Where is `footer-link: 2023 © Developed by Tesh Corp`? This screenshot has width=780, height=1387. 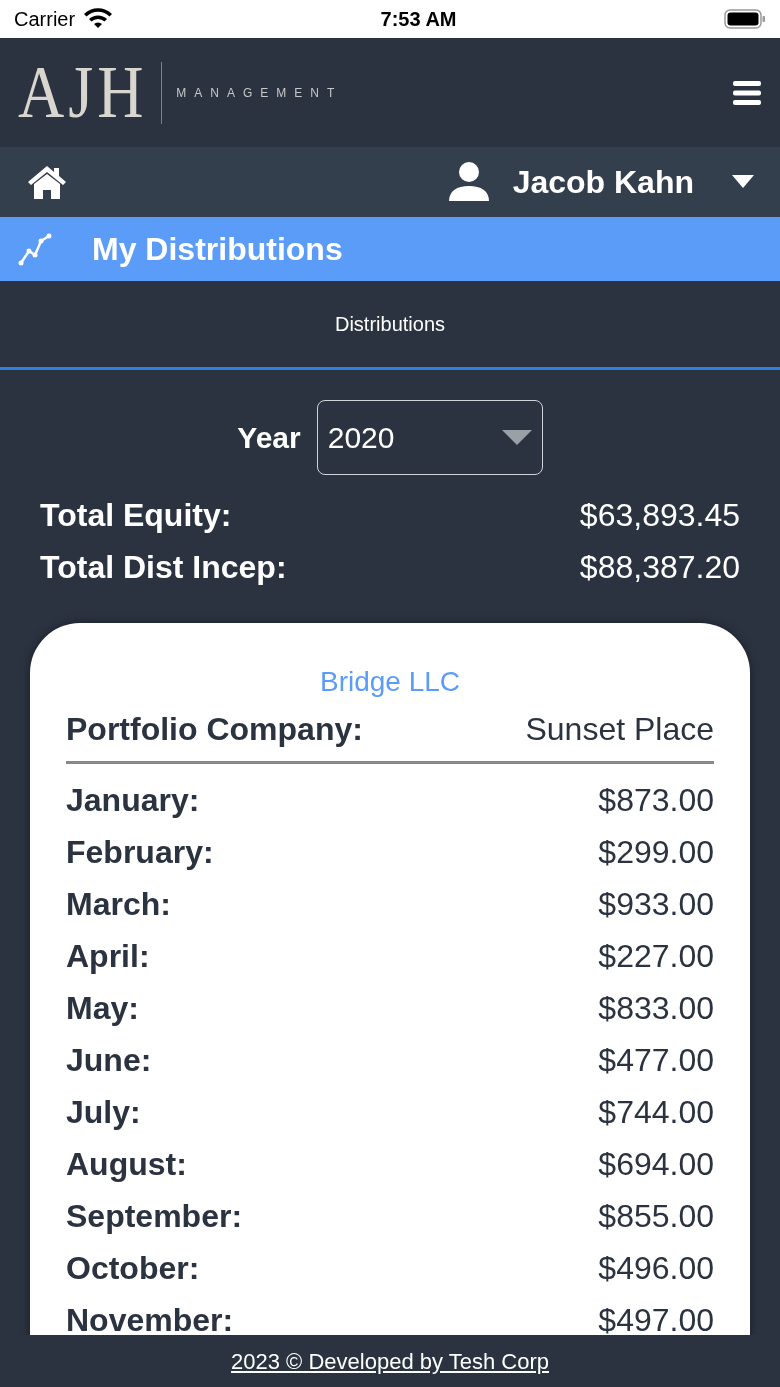 footer-link: 2023 © Developed by Tesh Corp is located at coordinates (390, 1361).